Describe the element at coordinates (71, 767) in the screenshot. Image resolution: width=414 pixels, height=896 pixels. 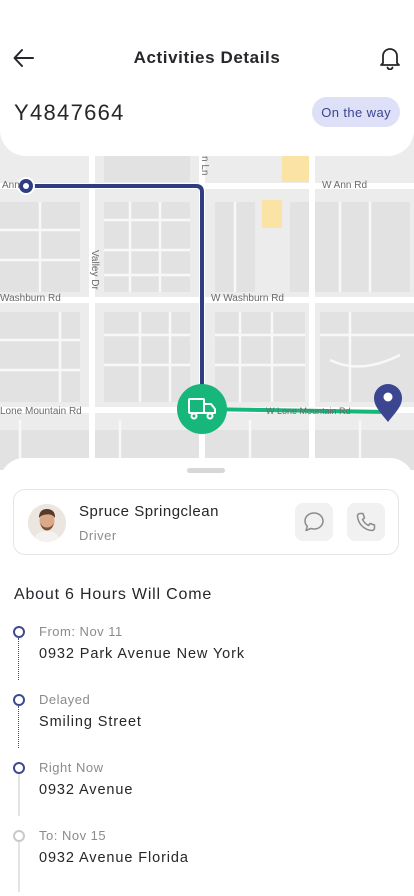
I see `timeline-label: Right Now` at that location.